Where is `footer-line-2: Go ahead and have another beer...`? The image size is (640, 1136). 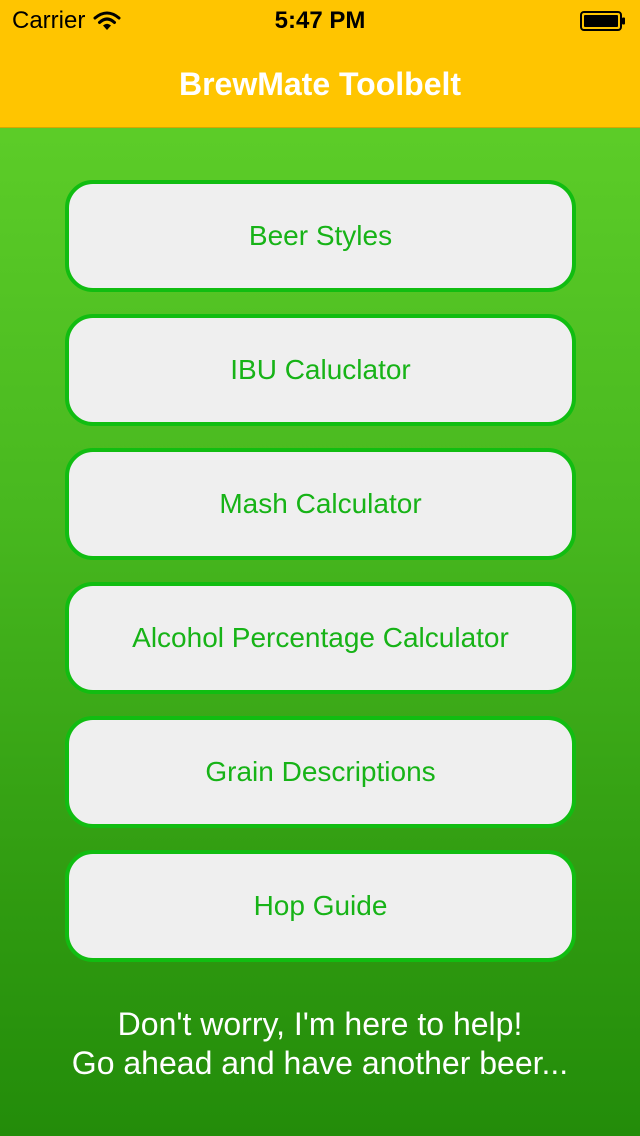
footer-line-2: Go ahead and have another beer... is located at coordinates (320, 1063).